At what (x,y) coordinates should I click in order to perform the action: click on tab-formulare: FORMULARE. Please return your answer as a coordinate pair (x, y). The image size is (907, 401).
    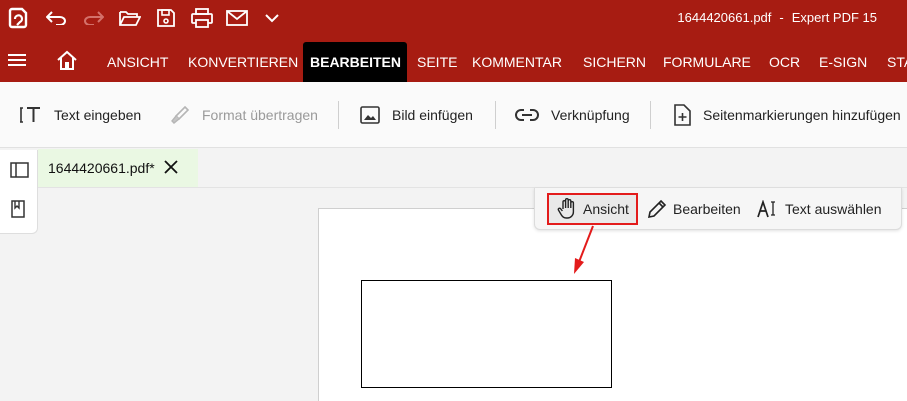
    Looking at the image, I should click on (707, 62).